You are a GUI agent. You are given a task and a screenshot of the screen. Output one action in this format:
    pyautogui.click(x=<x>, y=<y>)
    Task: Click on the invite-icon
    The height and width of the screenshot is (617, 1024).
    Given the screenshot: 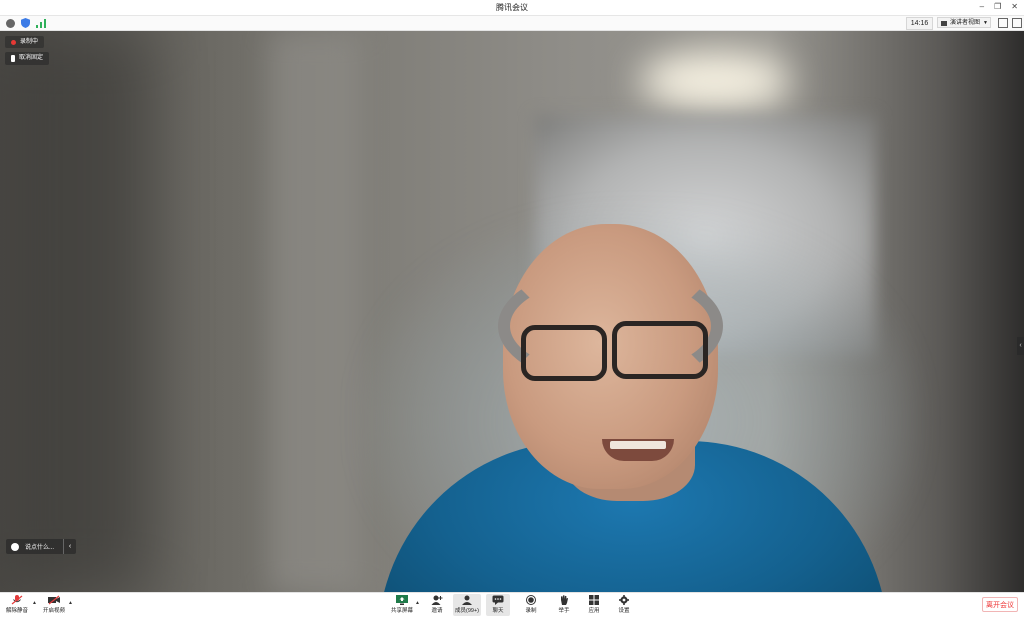 What is the action you would take?
    pyautogui.click(x=437, y=600)
    